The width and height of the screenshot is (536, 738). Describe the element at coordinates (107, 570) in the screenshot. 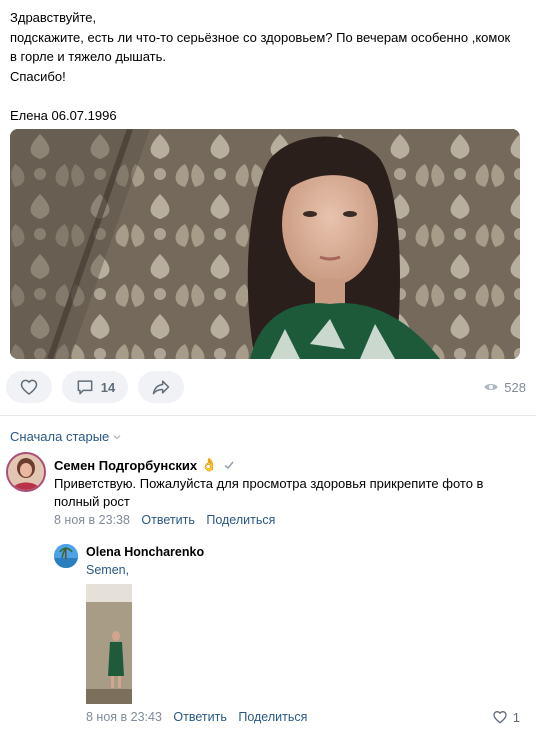

I see `reply-mention: Semen,` at that location.